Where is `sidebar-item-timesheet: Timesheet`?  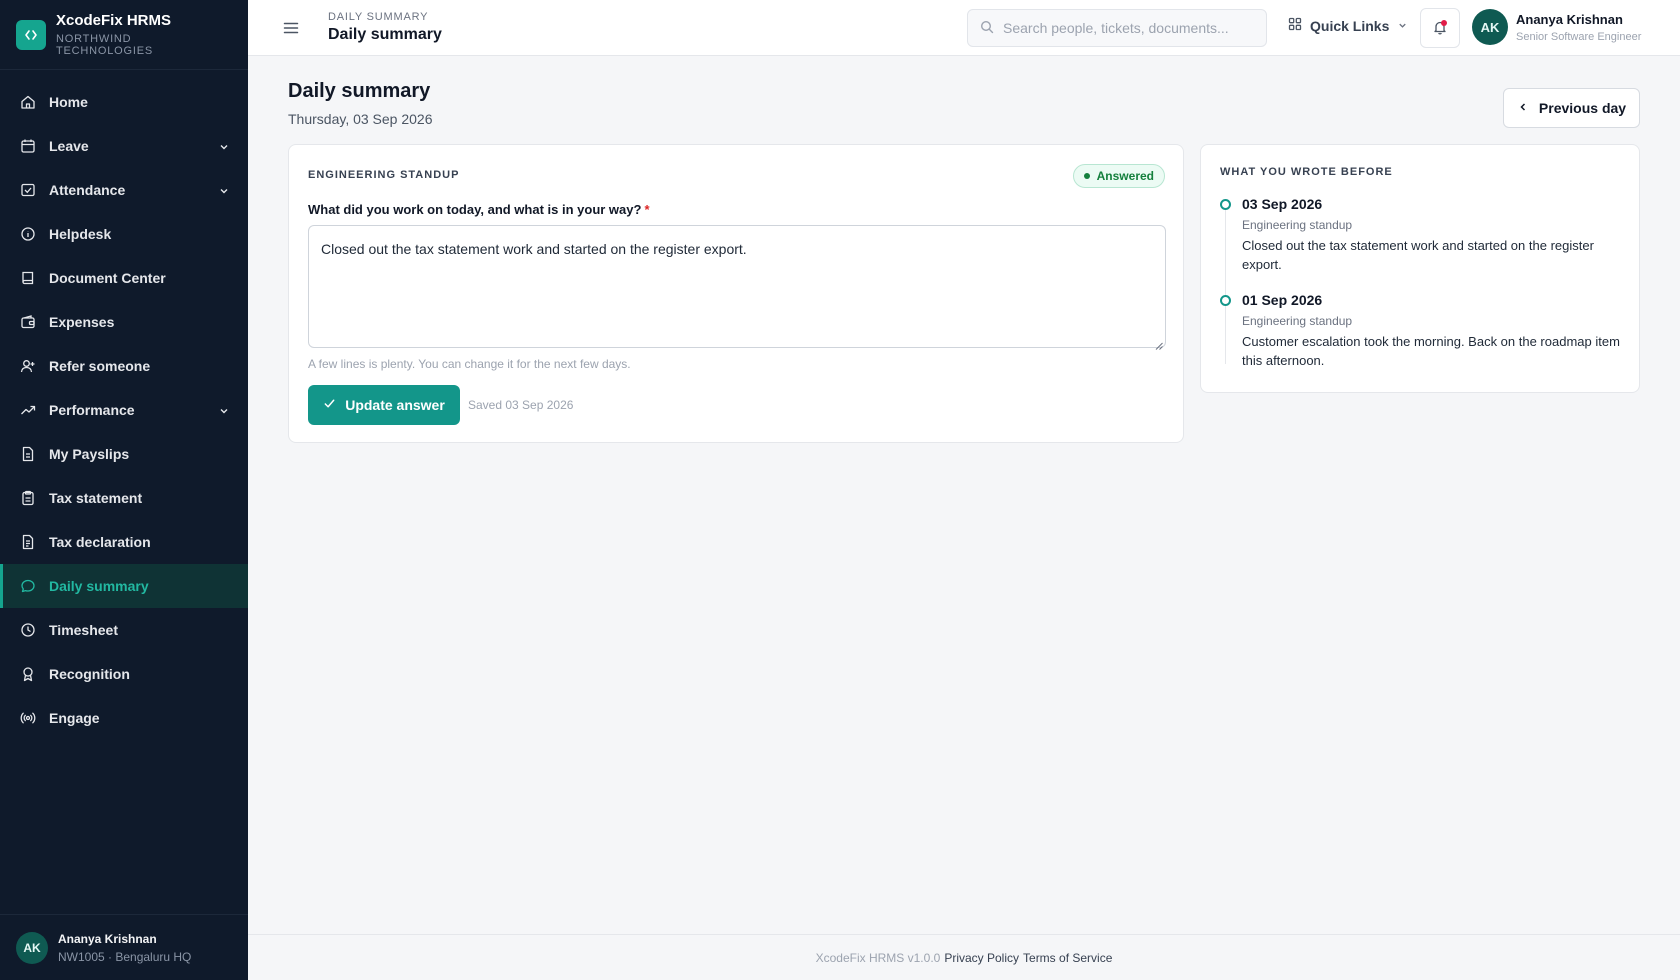
sidebar-item-timesheet: Timesheet is located at coordinates (124, 630).